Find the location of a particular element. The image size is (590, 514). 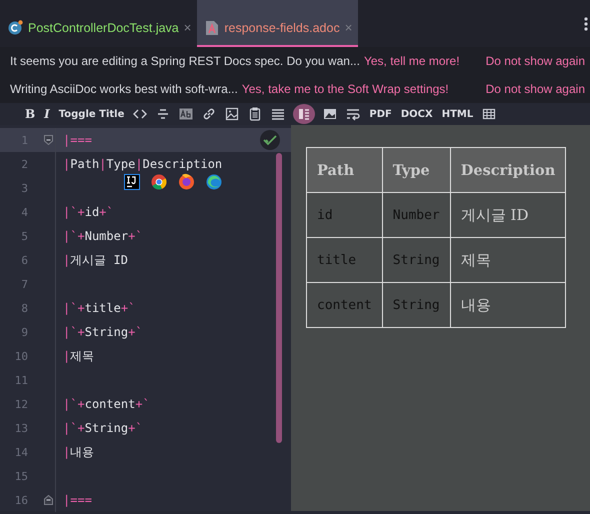

line-number: 7 is located at coordinates (24, 284).